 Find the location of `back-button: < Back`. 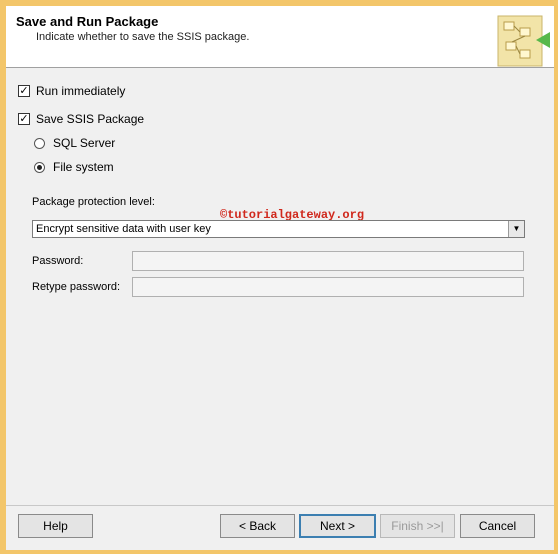

back-button: < Back is located at coordinates (257, 526).